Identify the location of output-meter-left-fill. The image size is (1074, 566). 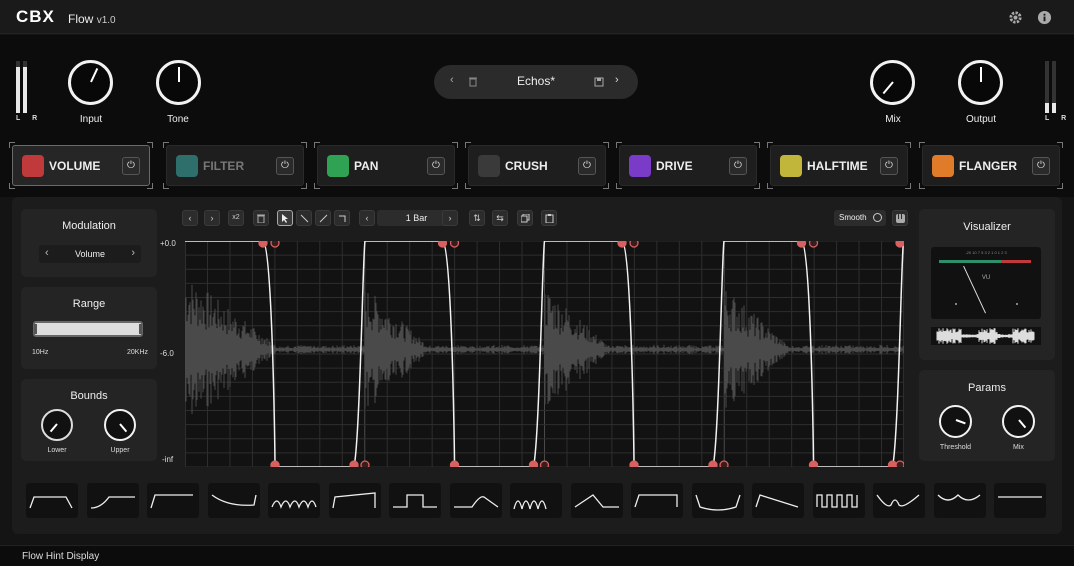
(1047, 107).